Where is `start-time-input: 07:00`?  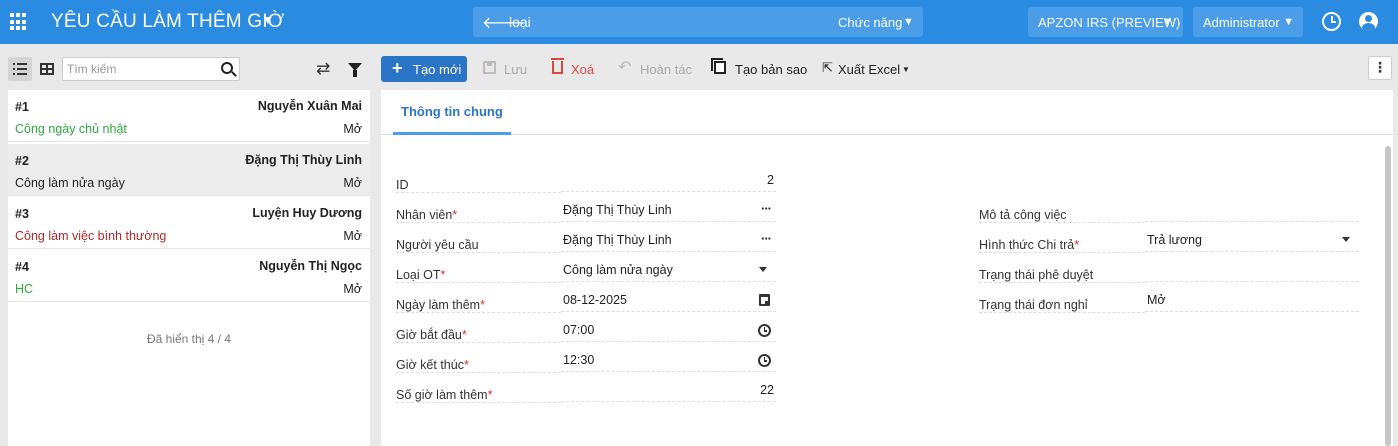
start-time-input: 07:00 is located at coordinates (668, 331).